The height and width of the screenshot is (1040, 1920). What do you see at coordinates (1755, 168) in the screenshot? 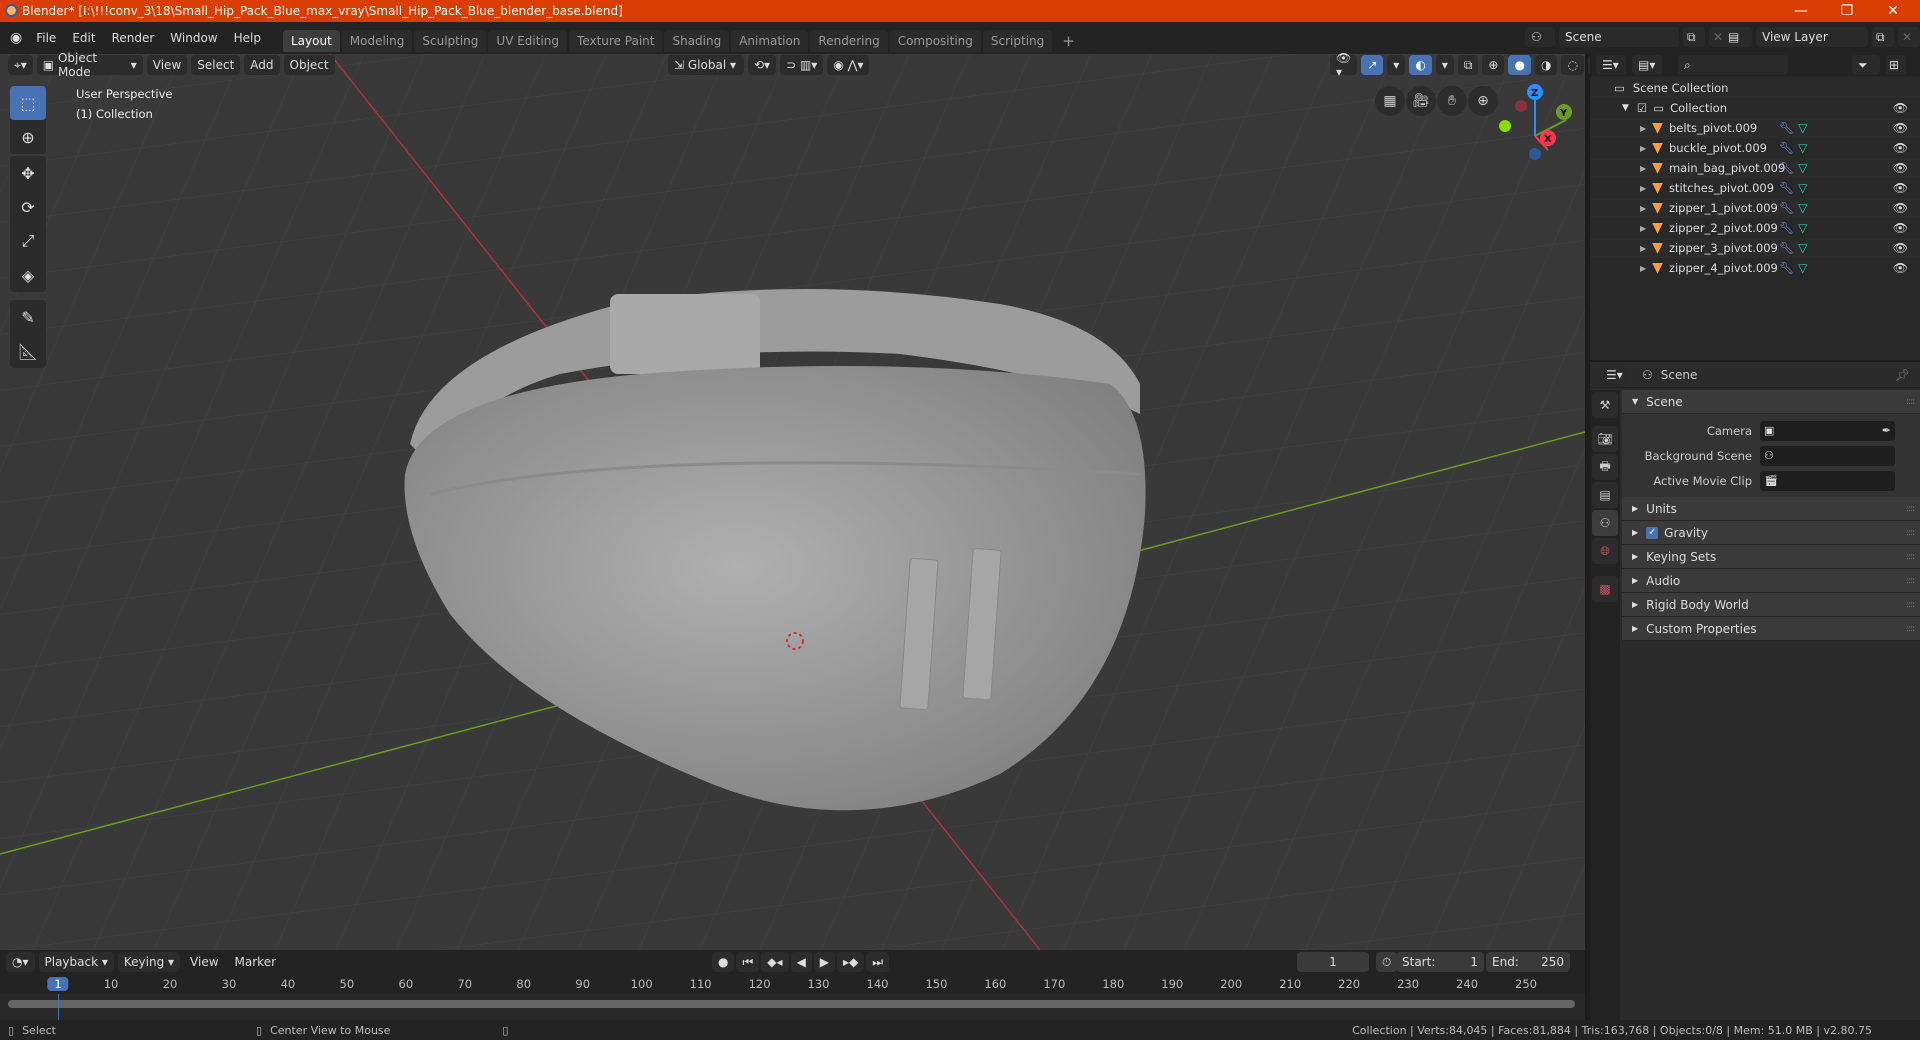
I see `outliner-object-row: ▶ ▼ main_bag_pivot.009 🔧︎ ▽ 👁︎` at bounding box center [1755, 168].